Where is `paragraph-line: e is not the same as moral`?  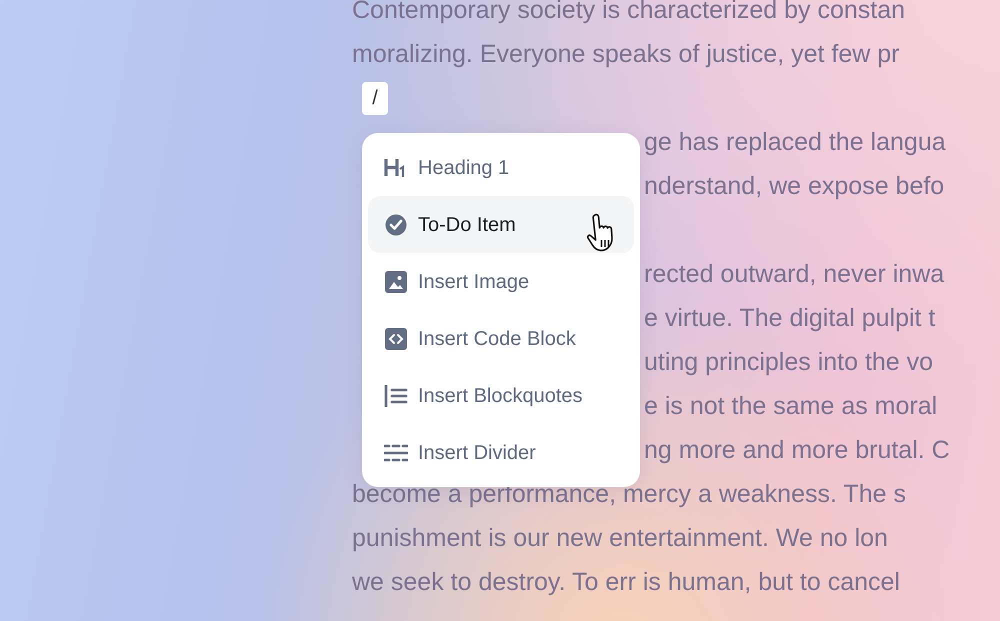 paragraph-line: e is not the same as moral is located at coordinates (791, 406).